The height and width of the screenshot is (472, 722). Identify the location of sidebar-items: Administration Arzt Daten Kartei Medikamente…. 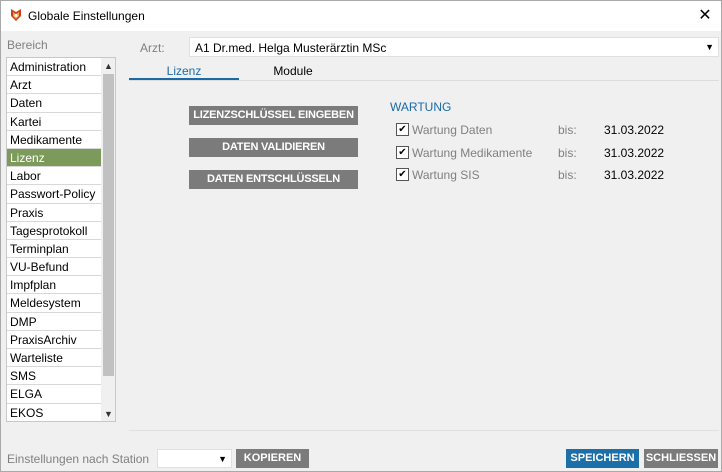
(54, 239).